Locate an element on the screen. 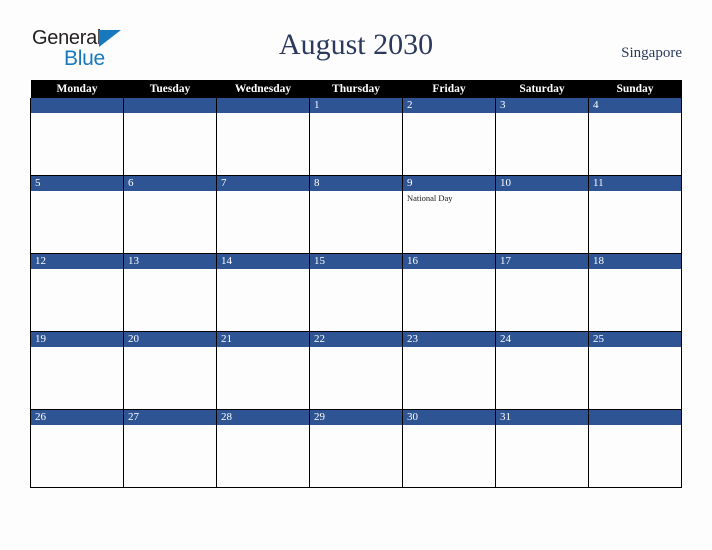 This screenshot has height=550, width=712. day-number: 10 is located at coordinates (542, 183).